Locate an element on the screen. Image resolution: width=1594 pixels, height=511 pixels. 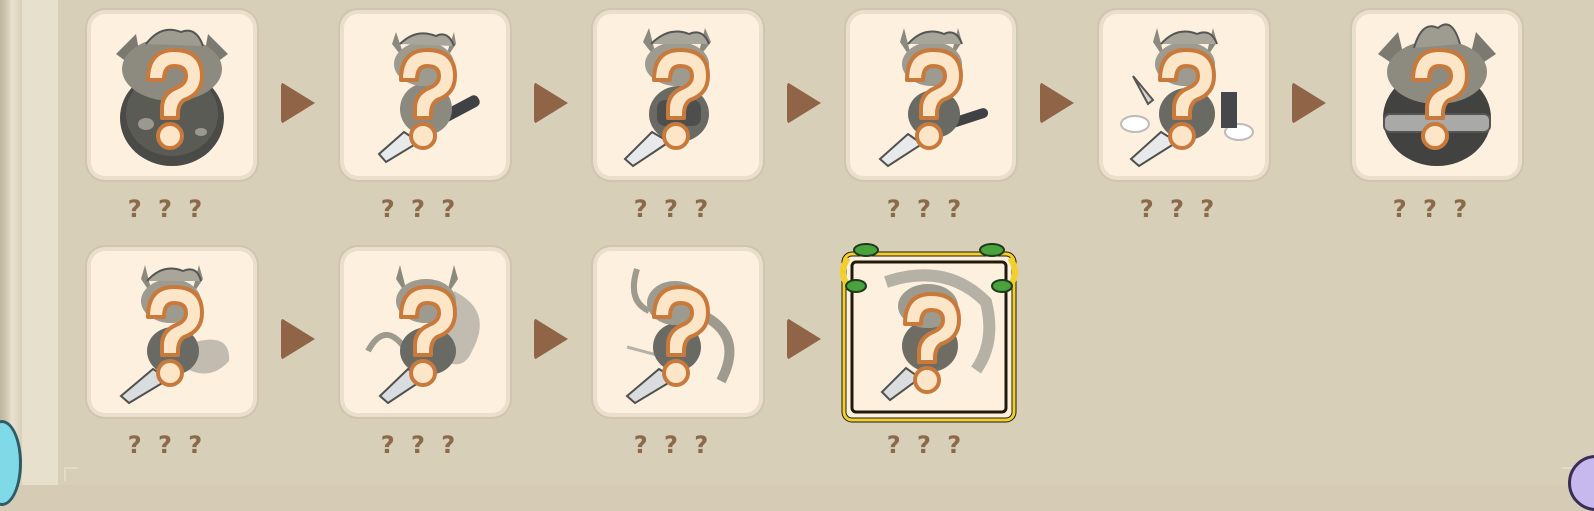
corner-mark-bottom-left is located at coordinates (71, 474).